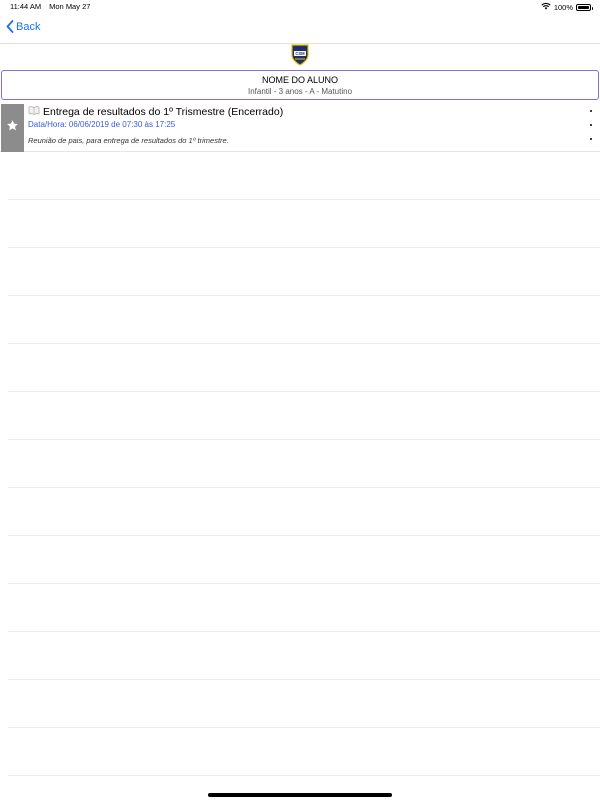 Image resolution: width=600 pixels, height=800 pixels. I want to click on favorite-toggle, so click(12, 128).